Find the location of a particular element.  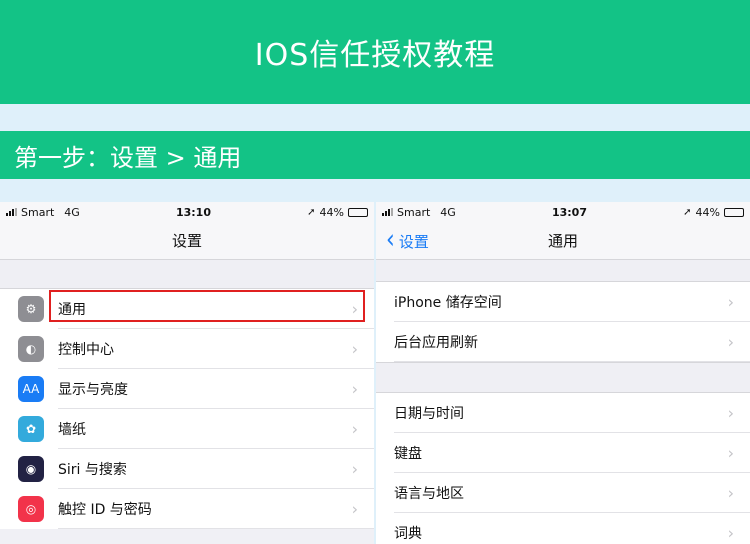

highlight-box is located at coordinates (207, 306).